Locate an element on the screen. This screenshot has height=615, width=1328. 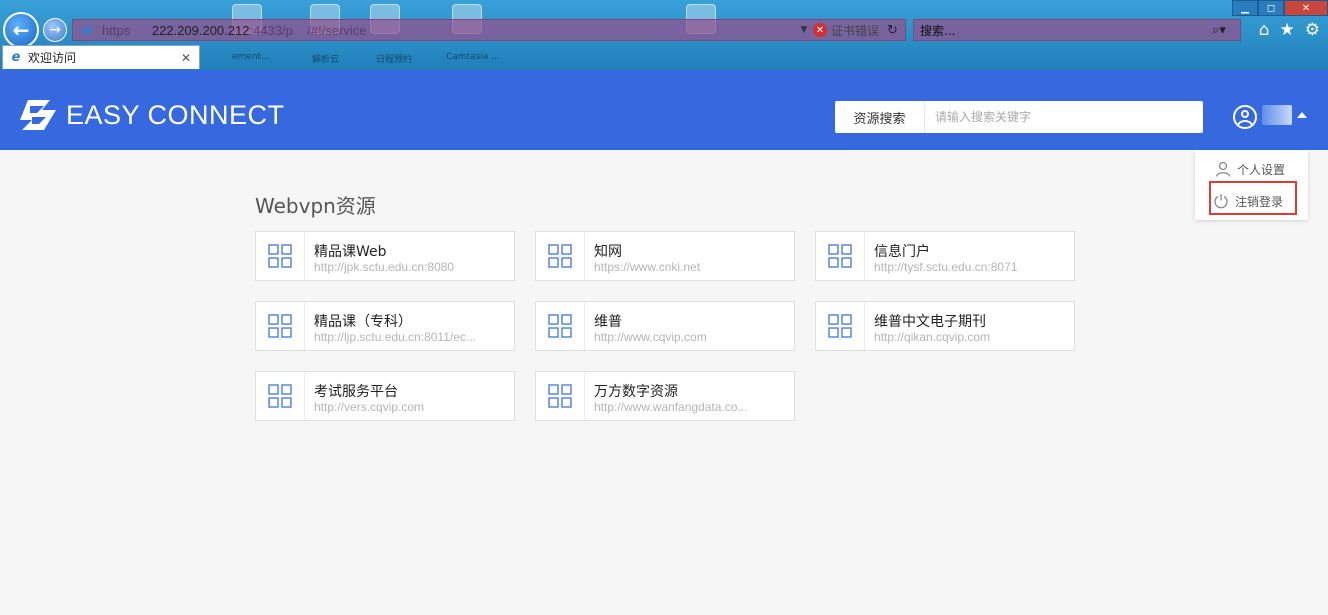
desktop-label: 解析云 is located at coordinates (326, 60).